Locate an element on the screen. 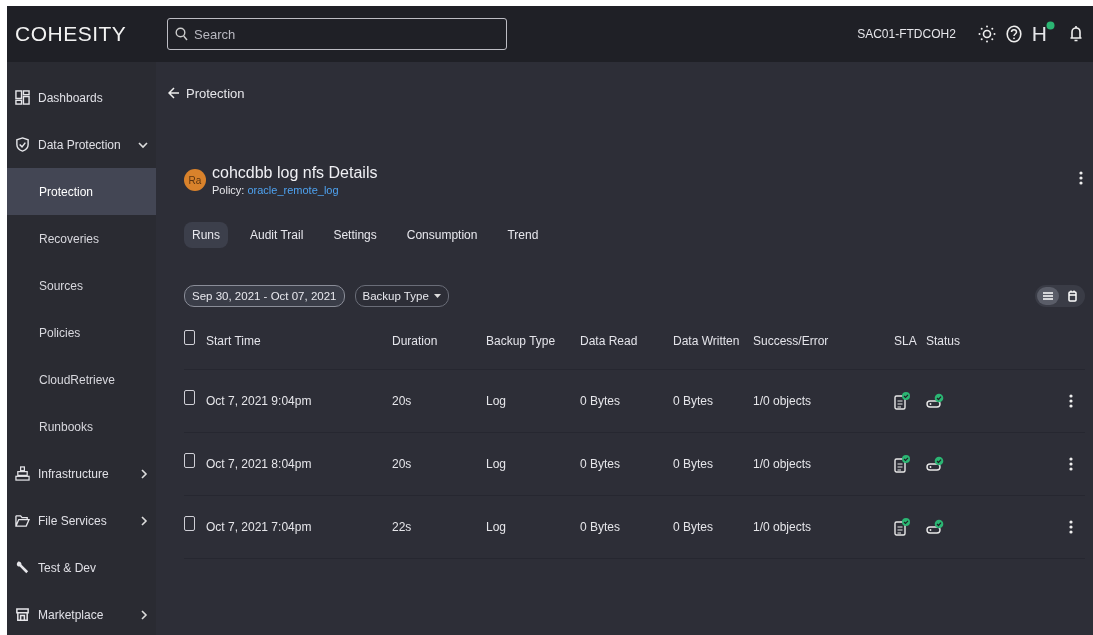 The image size is (1093, 635). table-cell: 22s is located at coordinates (402, 527).